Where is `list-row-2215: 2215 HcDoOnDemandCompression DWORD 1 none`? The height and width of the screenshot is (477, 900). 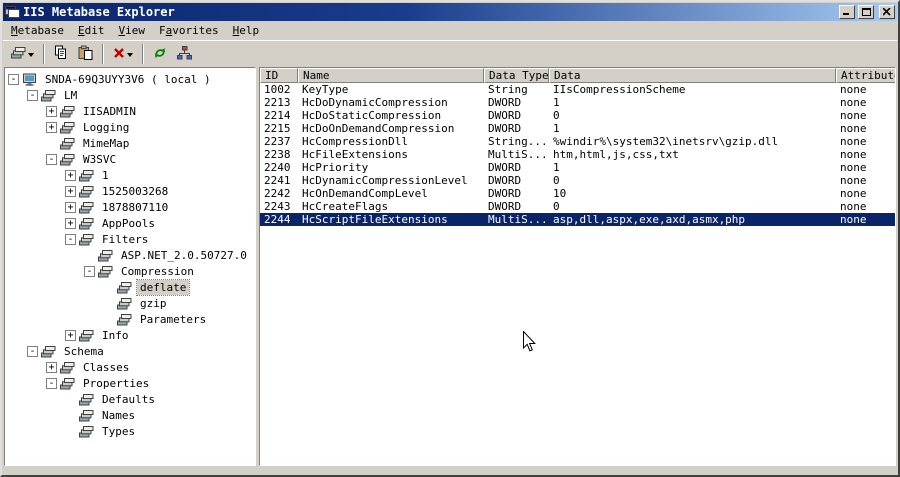
list-row-2215: 2215 HcDoOnDemandCompression DWORD 1 none is located at coordinates (577, 128).